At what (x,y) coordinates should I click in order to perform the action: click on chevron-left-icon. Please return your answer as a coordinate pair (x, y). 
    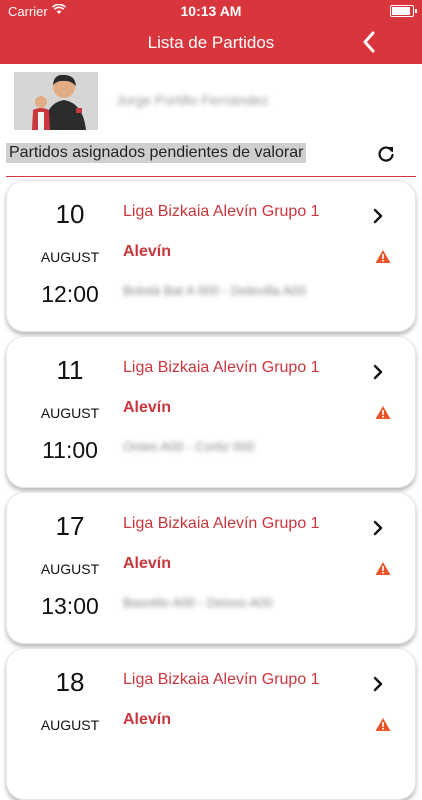
    Looking at the image, I should click on (369, 42).